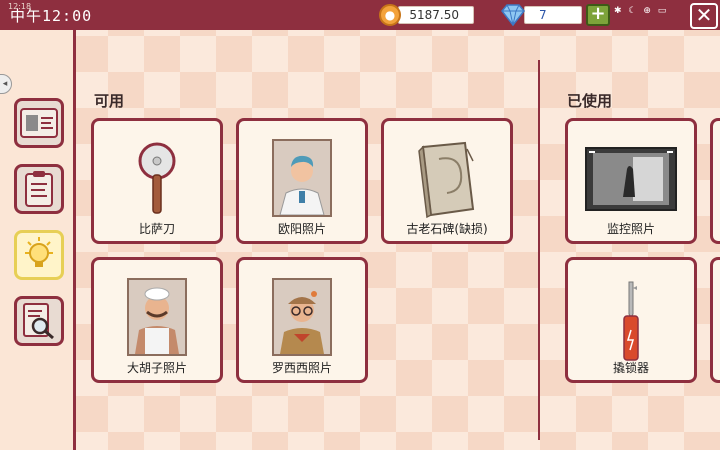  What do you see at coordinates (301, 229) in the screenshot?
I see `item-label: 欧阳照片` at bounding box center [301, 229].